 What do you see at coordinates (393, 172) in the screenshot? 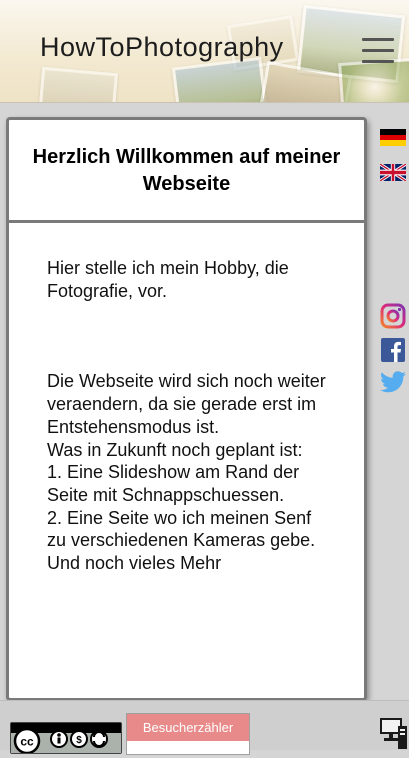
I see `uk-flag-icon` at bounding box center [393, 172].